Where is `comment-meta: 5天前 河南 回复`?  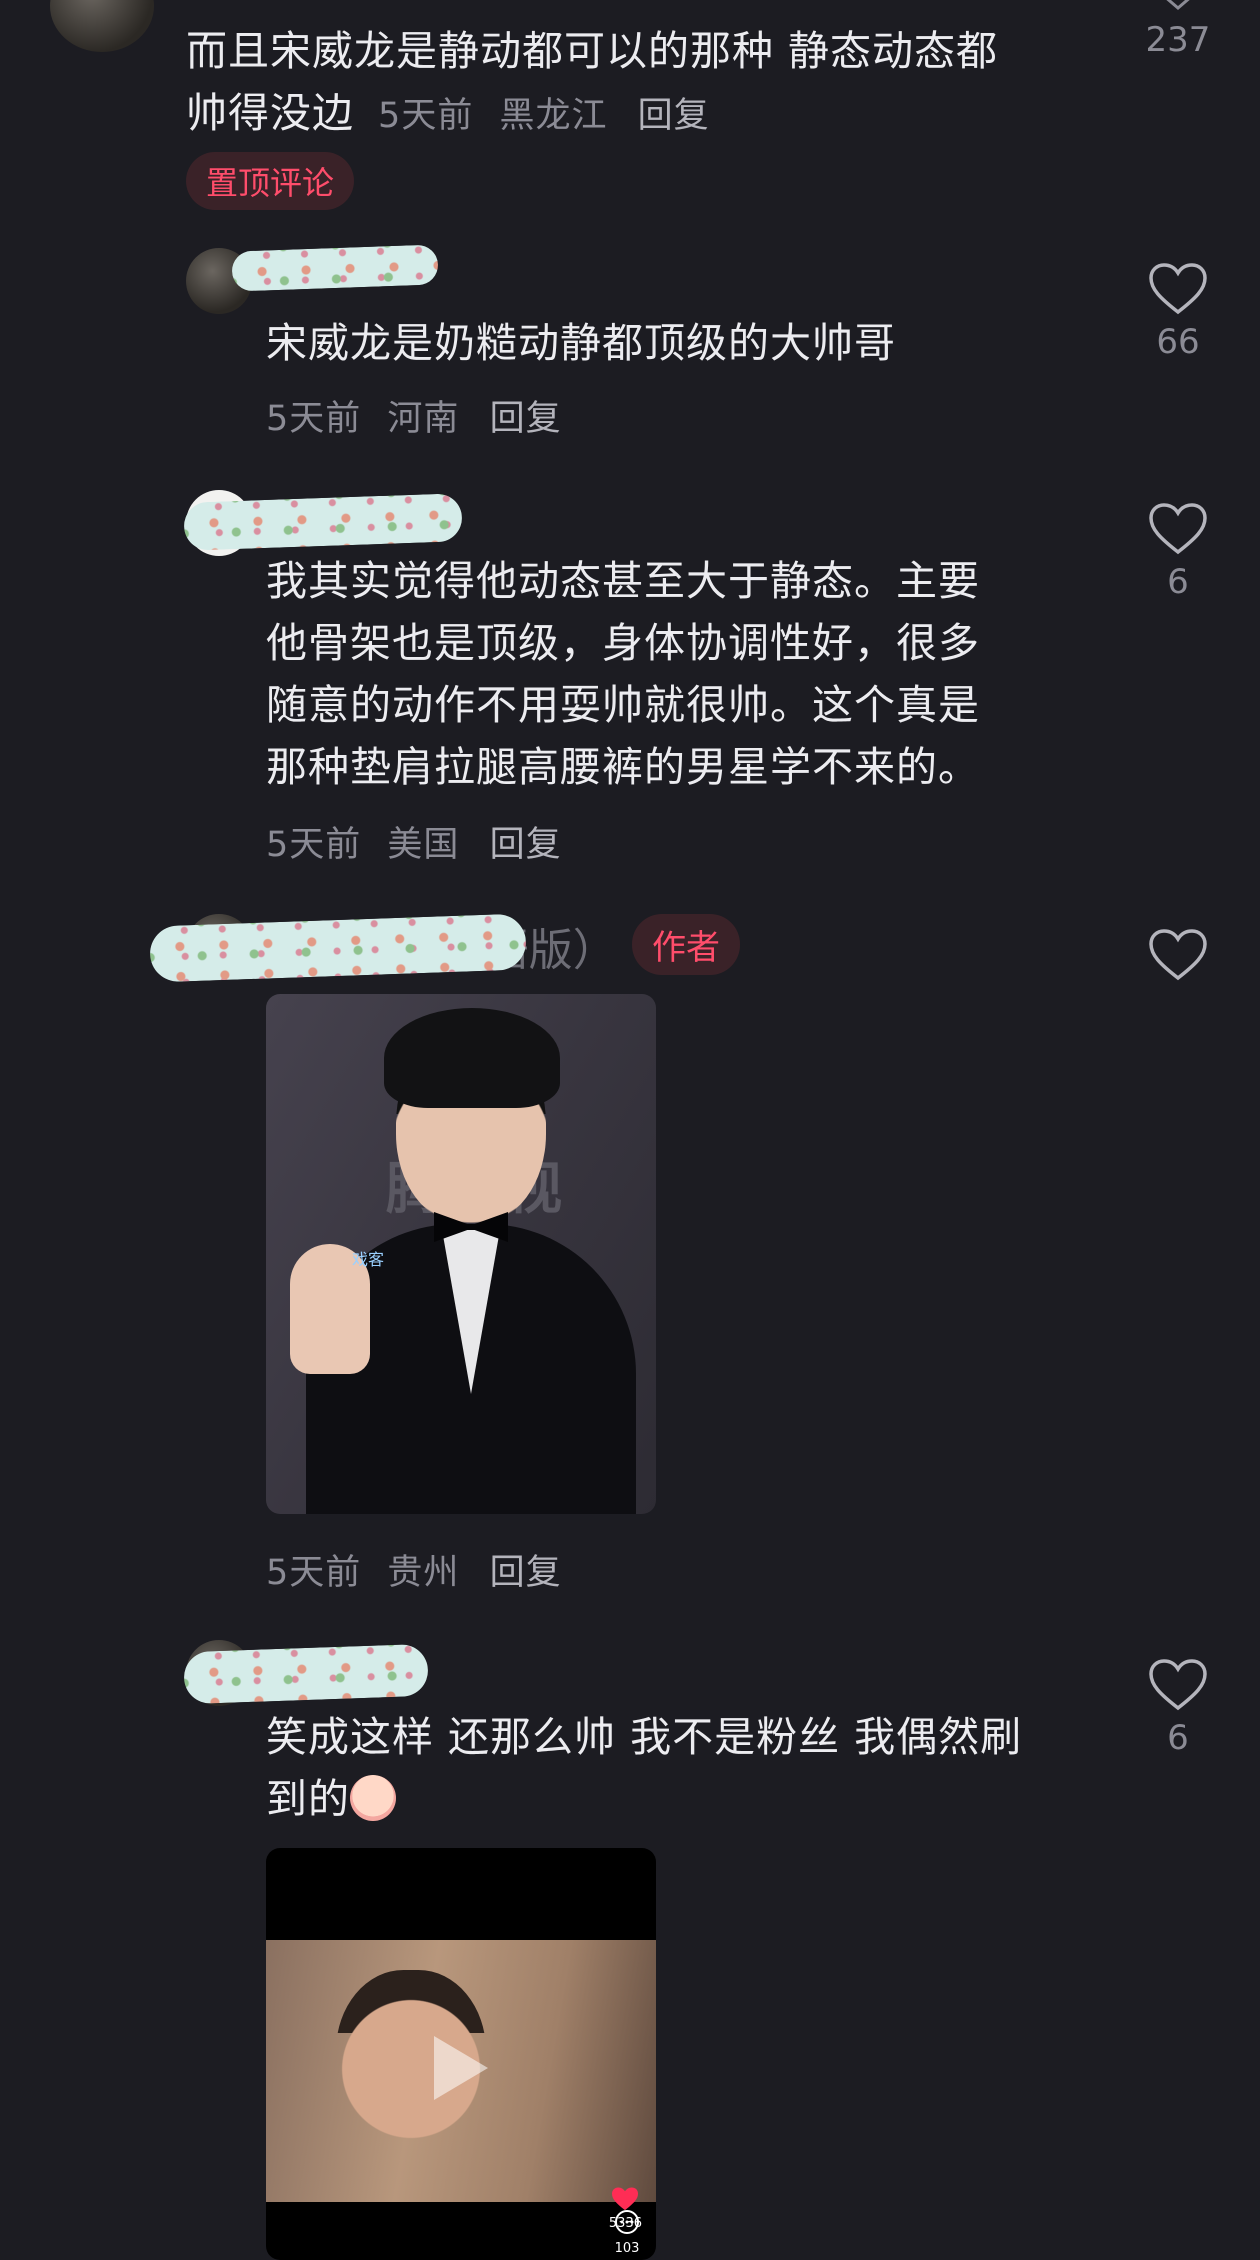 comment-meta: 5天前 河南 回复 is located at coordinates (414, 415).